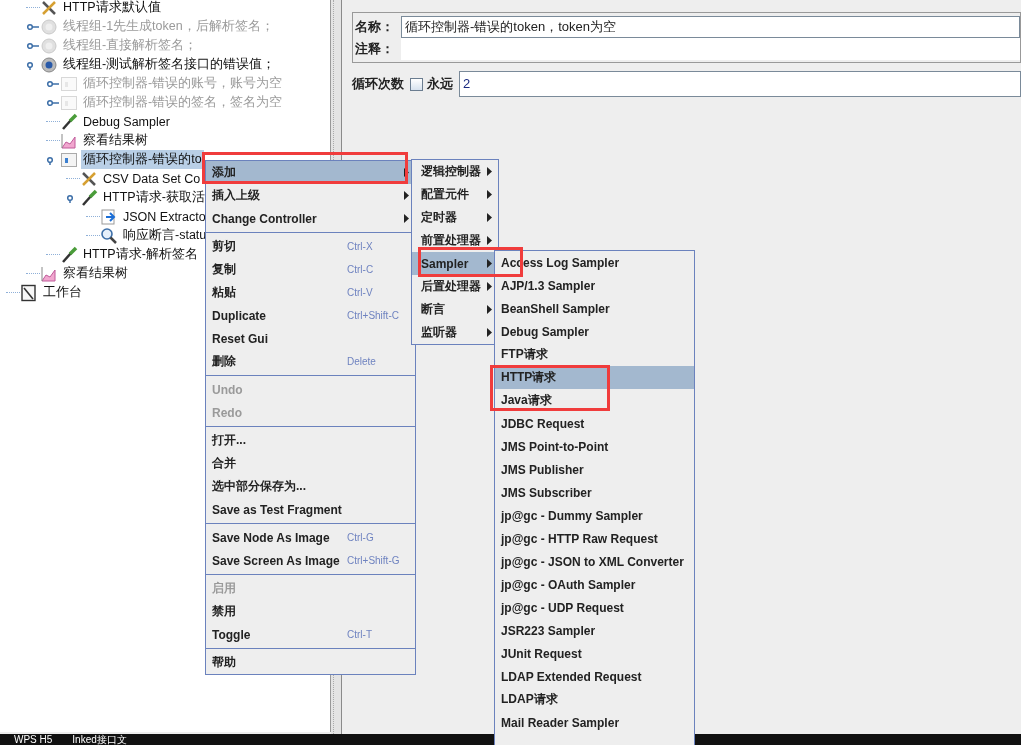 This screenshot has width=1021, height=745. I want to click on menu-item: Toggle Ctrl-T, so click(310, 634).